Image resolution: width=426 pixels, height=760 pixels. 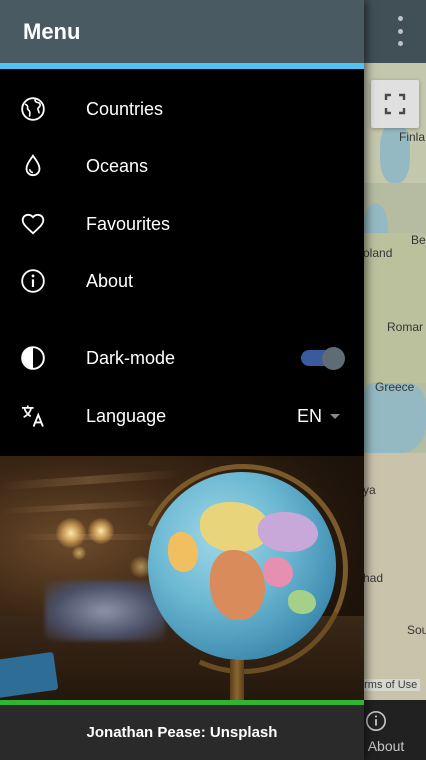 I want to click on droplet-icon, so click(x=33, y=166).